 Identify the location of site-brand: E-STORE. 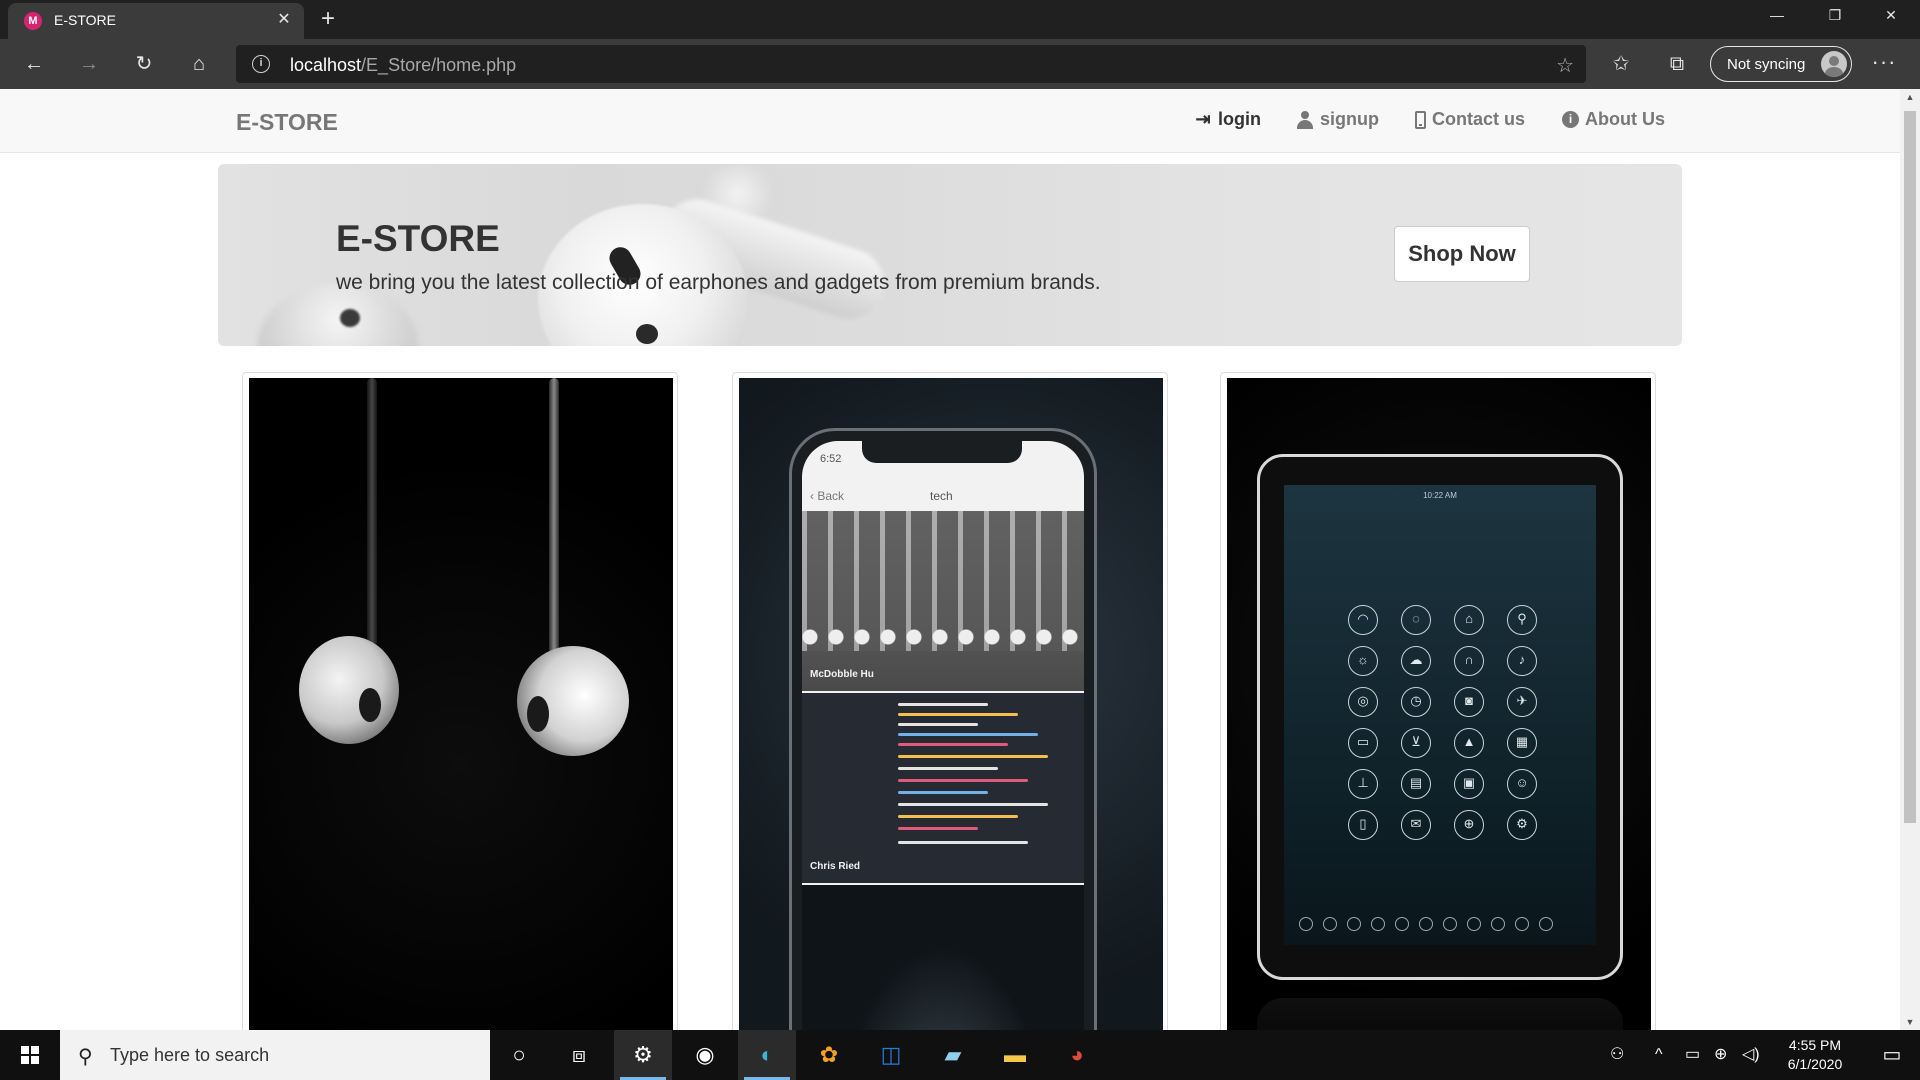
(287, 122).